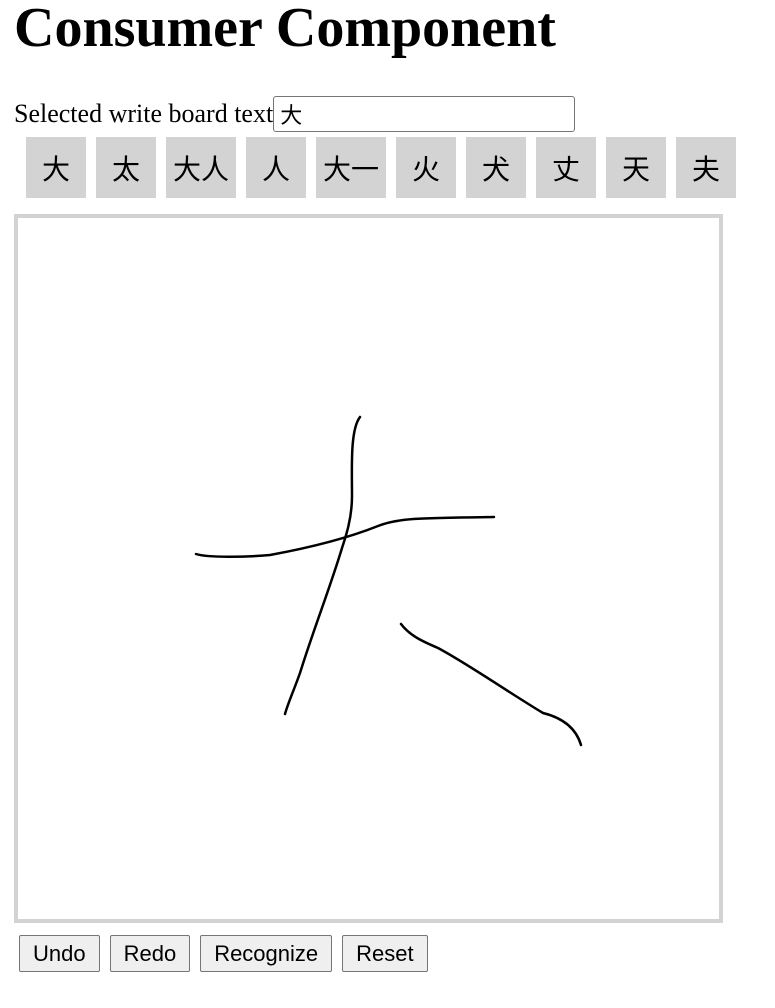  I want to click on selected-text-row: Selected write board text, so click(295, 114).